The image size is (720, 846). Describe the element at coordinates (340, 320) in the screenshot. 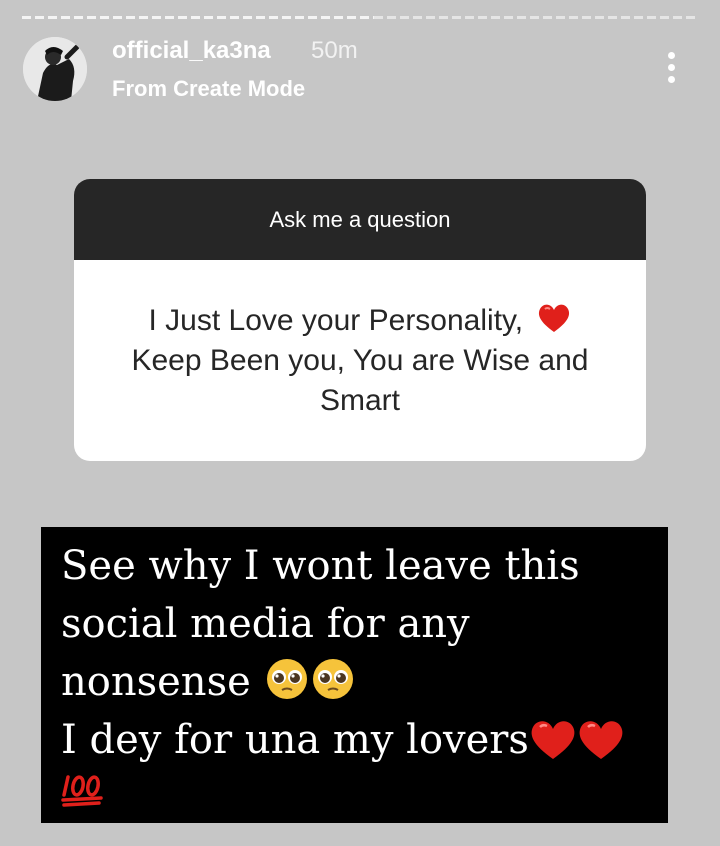

I see `answer-text-line1: I Just Love your Personality,` at that location.